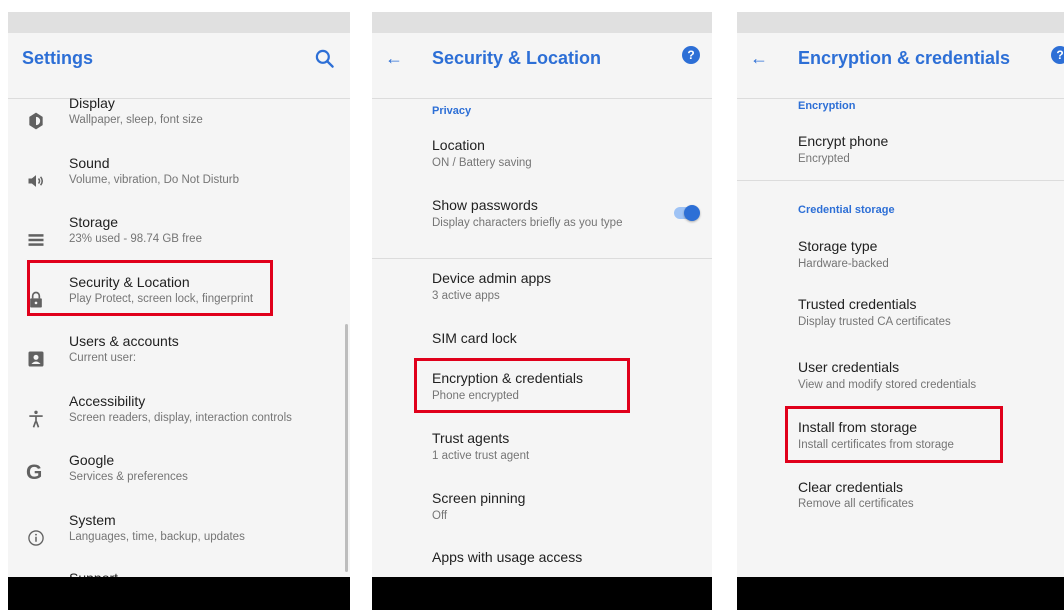  What do you see at coordinates (34, 472) in the screenshot?
I see `google-icon: G` at bounding box center [34, 472].